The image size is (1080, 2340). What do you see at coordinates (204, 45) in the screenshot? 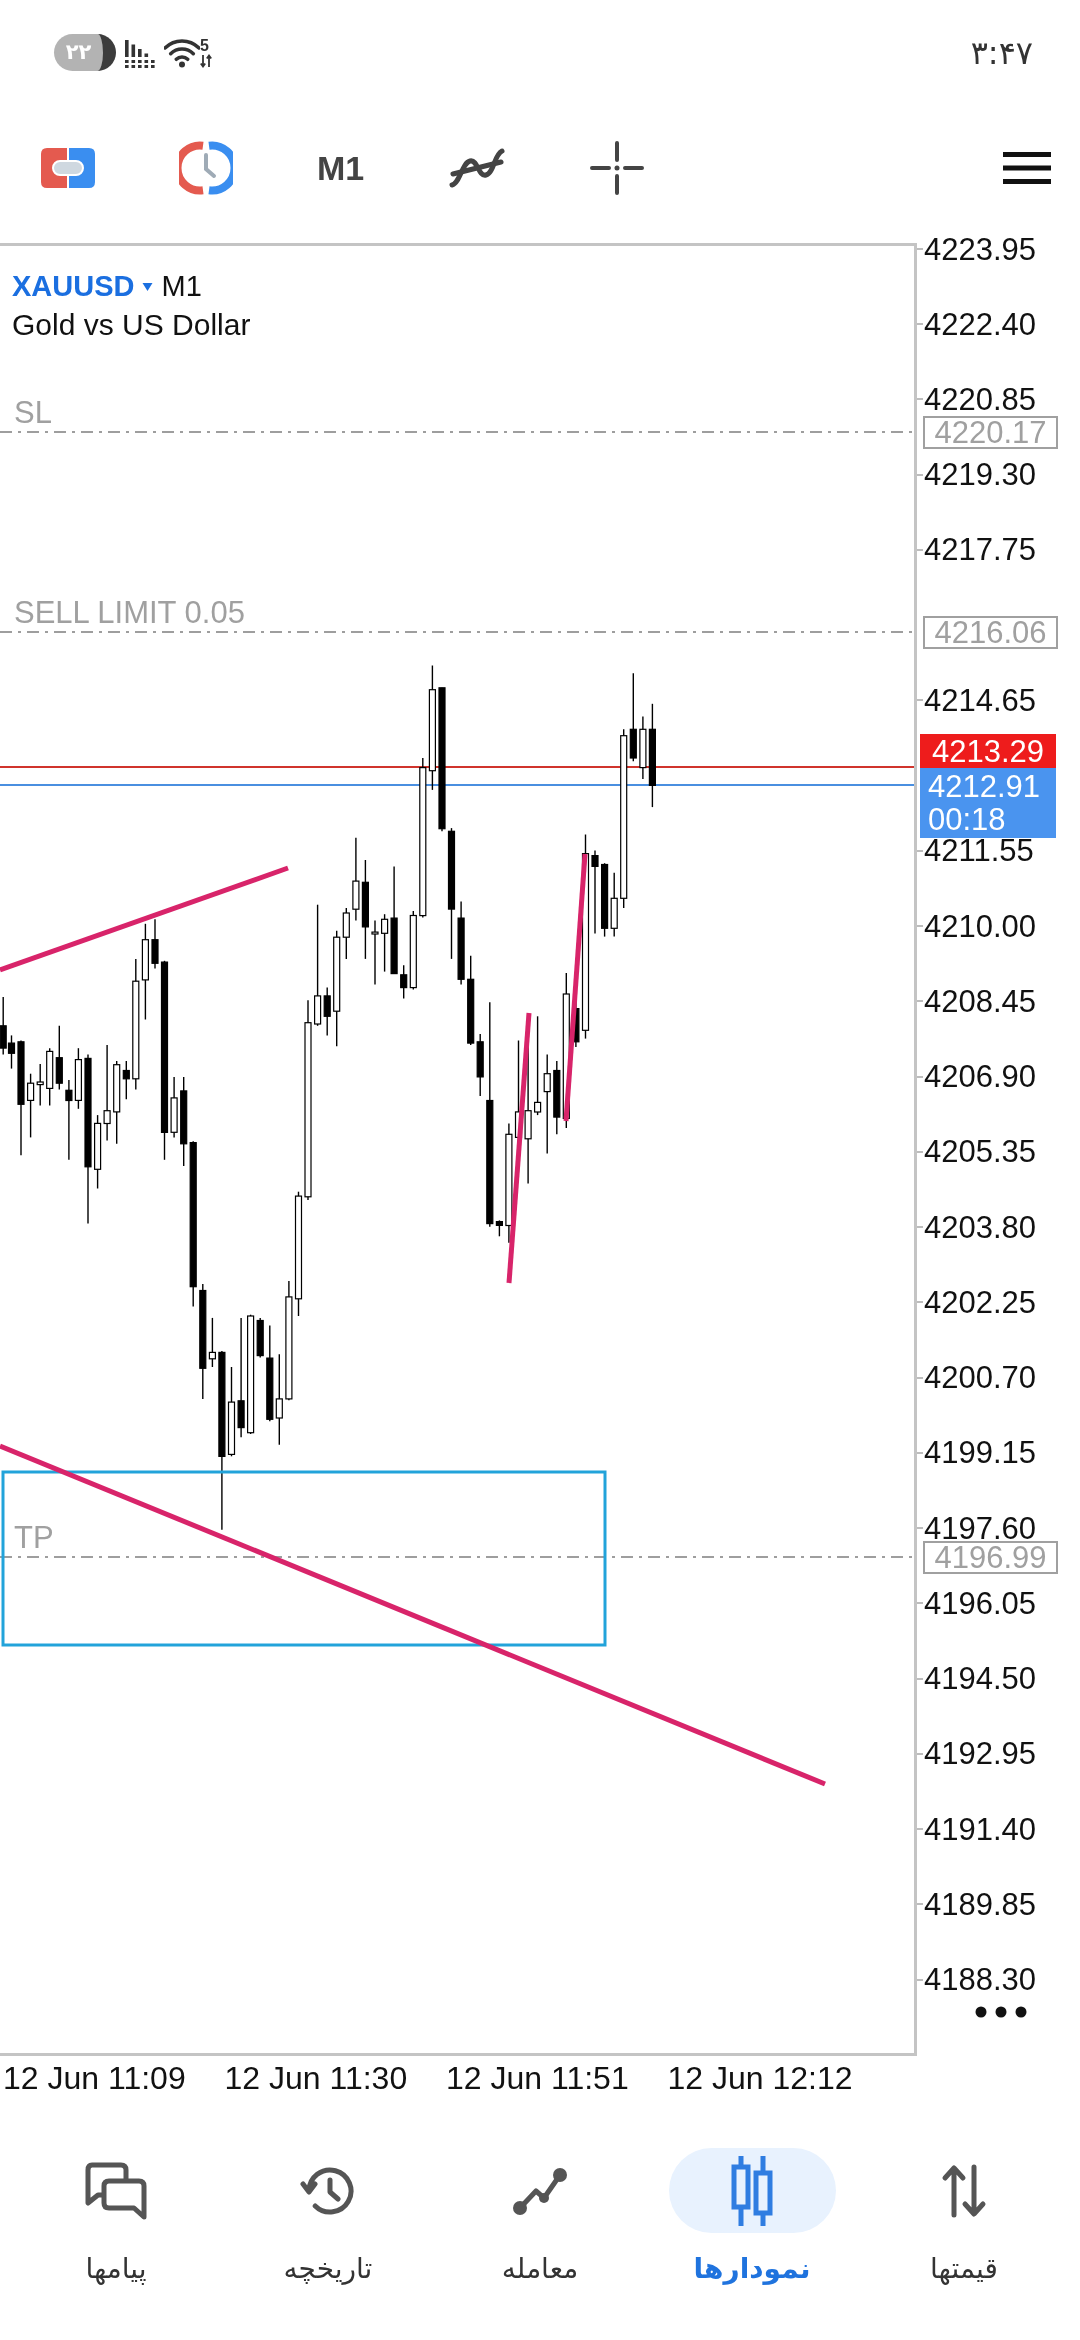
I see `wifi-standard-label: 5` at bounding box center [204, 45].